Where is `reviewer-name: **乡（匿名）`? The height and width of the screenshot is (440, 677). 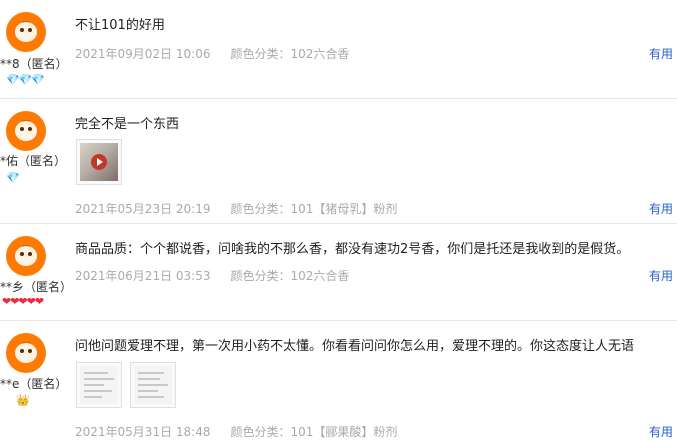 reviewer-name: **乡（匿名） is located at coordinates (36, 287).